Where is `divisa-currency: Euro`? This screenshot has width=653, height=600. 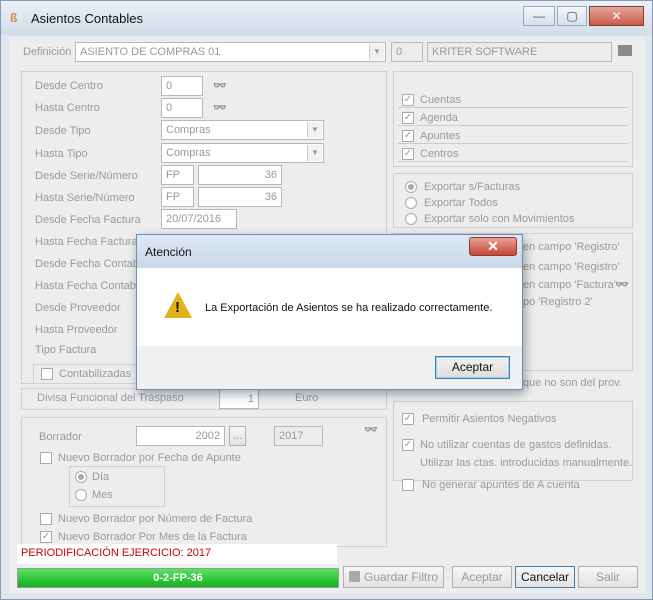
divisa-currency: Euro is located at coordinates (307, 398).